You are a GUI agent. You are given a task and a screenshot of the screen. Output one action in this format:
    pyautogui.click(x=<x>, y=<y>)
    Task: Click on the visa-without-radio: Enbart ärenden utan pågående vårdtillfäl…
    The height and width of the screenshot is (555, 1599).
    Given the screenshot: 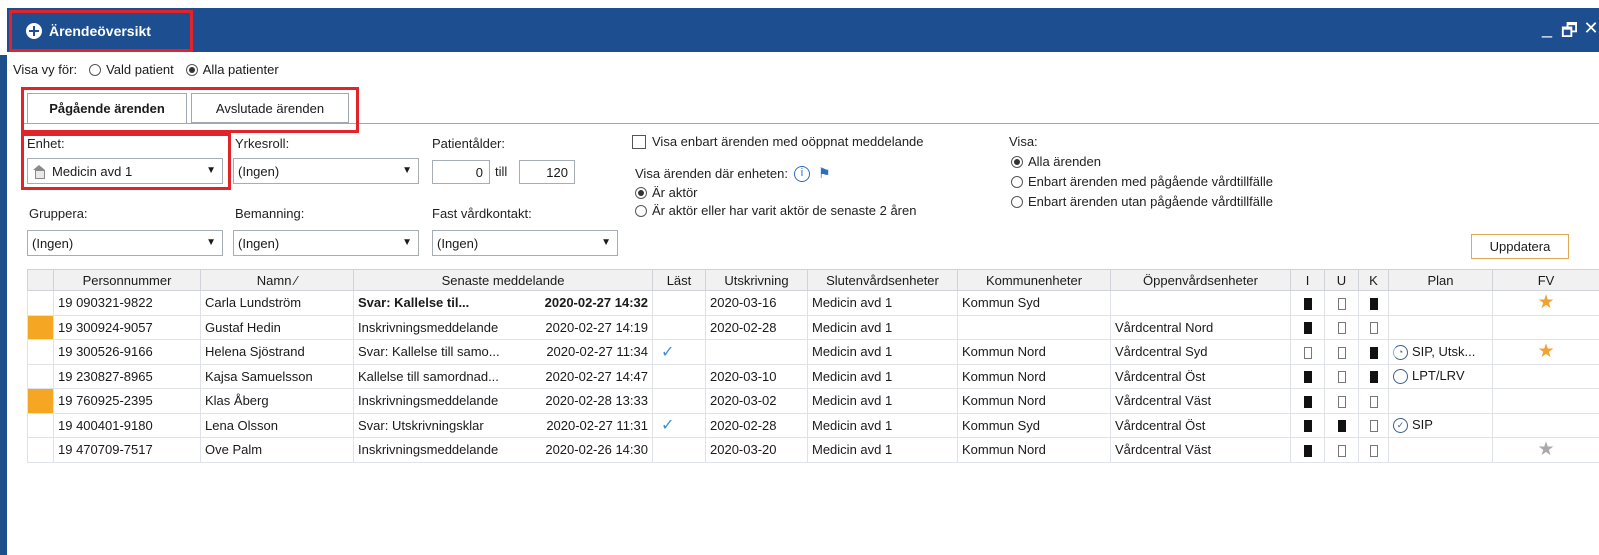 What is the action you would take?
    pyautogui.click(x=1142, y=201)
    